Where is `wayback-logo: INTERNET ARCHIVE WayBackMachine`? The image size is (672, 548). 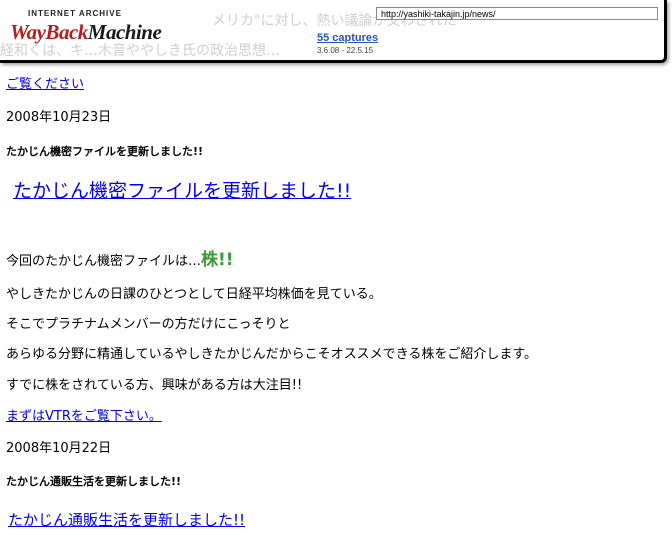
wayback-logo: INTERNET ARCHIVE WayBackMachine is located at coordinates (86, 28).